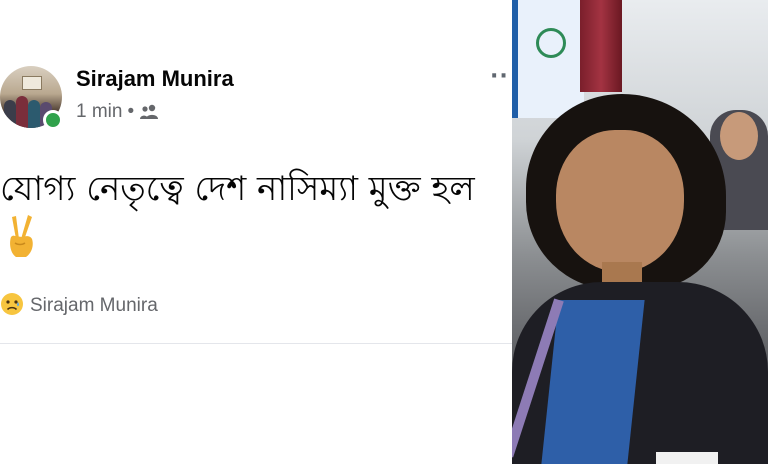  Describe the element at coordinates (21, 236) in the screenshot. I see `victory-hand-icon` at that location.